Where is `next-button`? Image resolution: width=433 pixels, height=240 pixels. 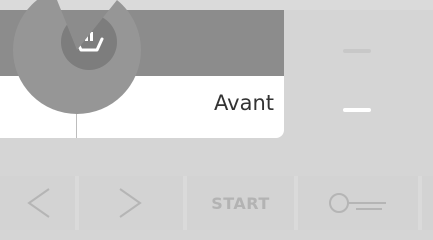
next-button is located at coordinates (131, 203).